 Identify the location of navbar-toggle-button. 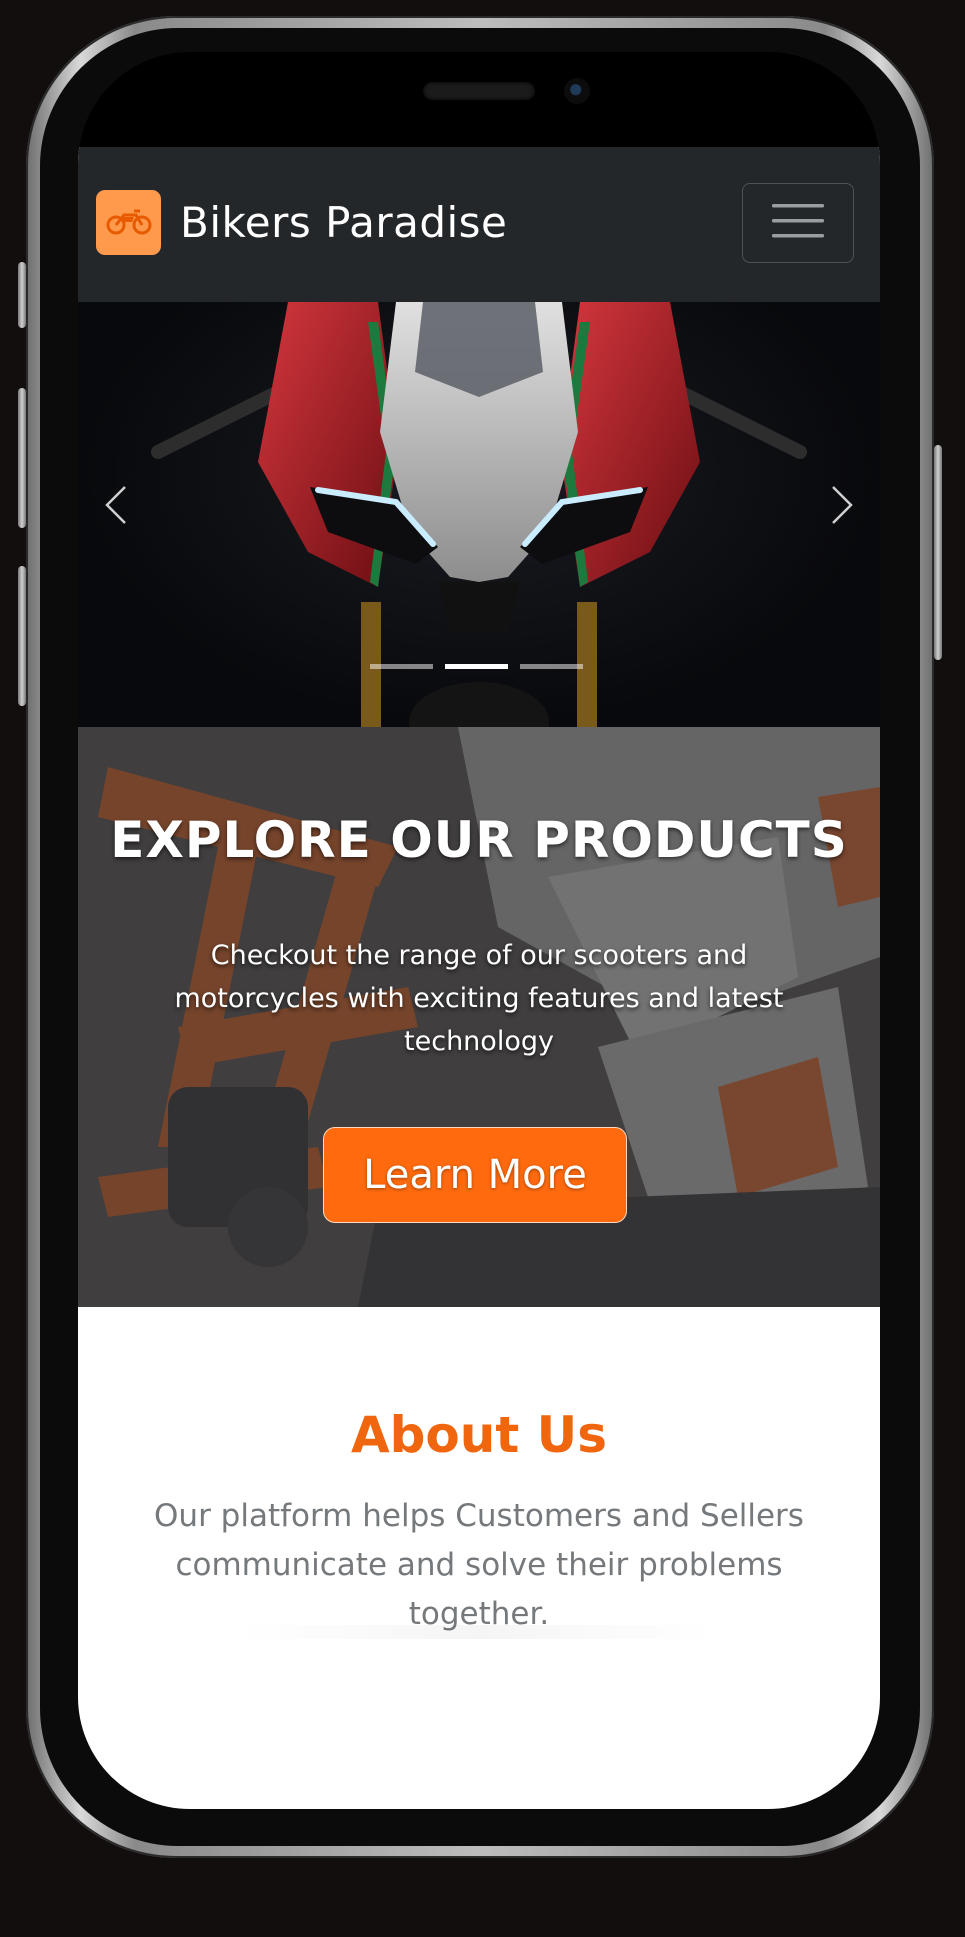
(798, 223).